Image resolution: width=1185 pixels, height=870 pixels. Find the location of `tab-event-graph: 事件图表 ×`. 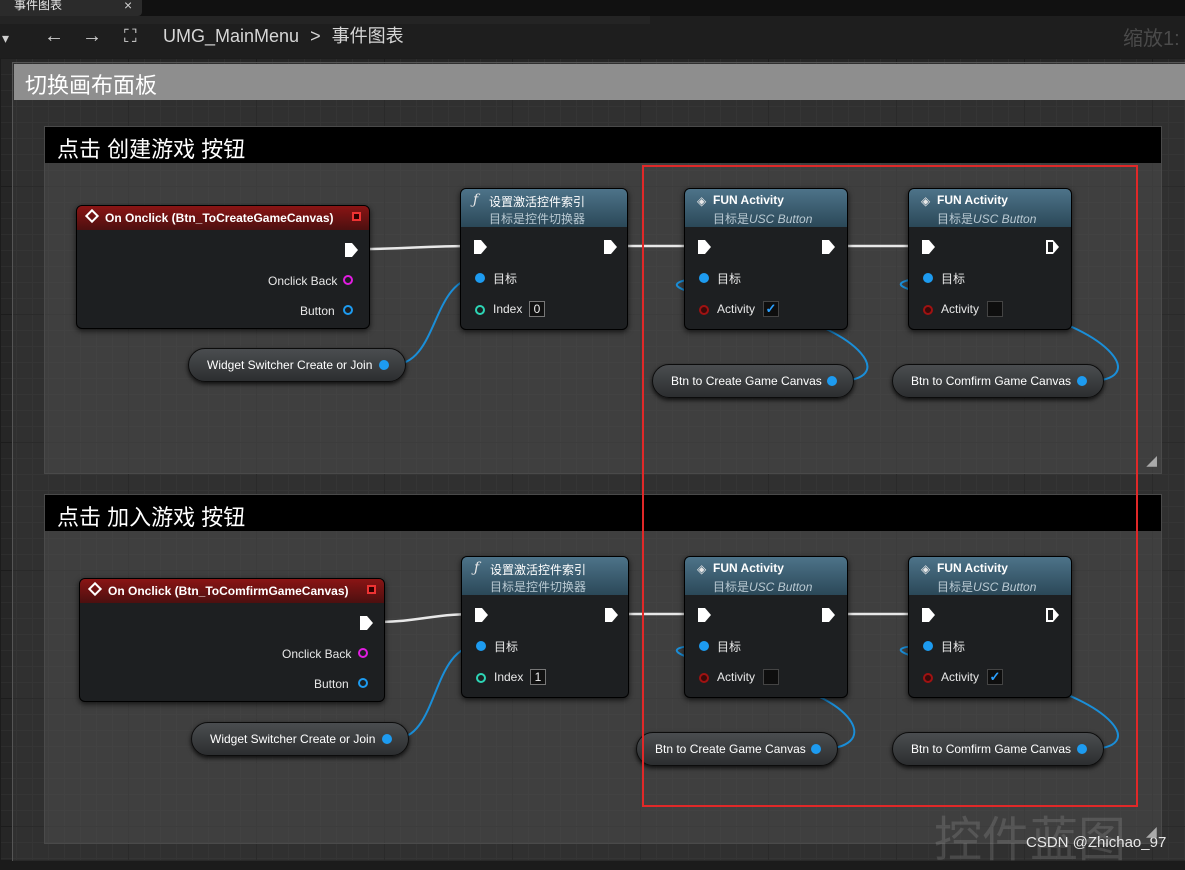

tab-event-graph: 事件图表 × is located at coordinates (71, 8).